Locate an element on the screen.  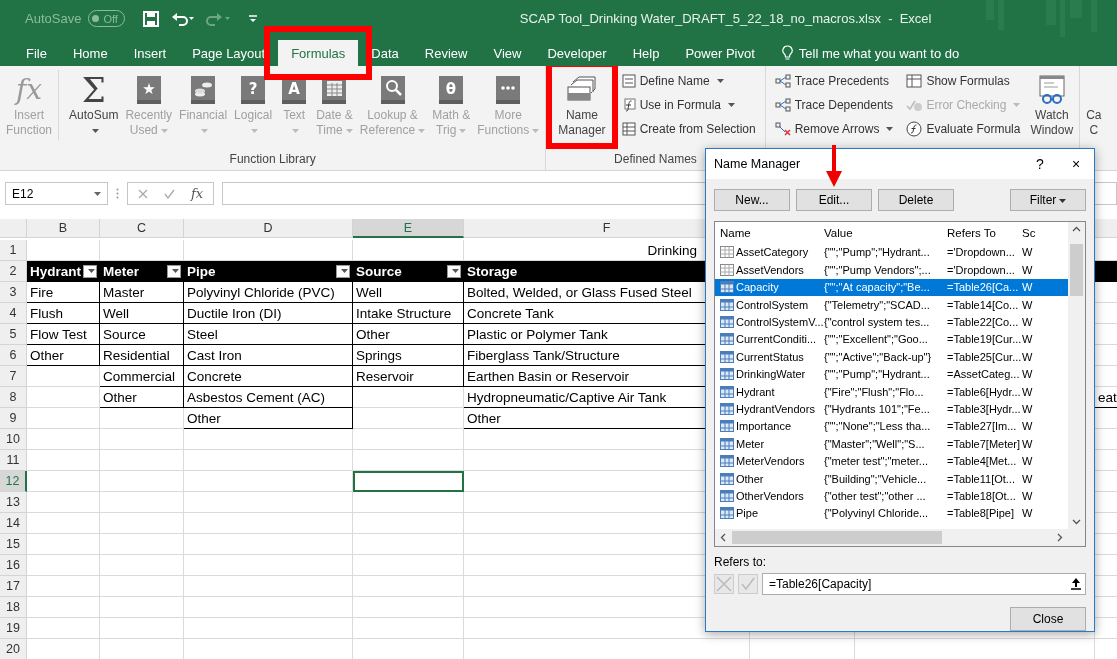
row-header: 11 is located at coordinates (13, 460).